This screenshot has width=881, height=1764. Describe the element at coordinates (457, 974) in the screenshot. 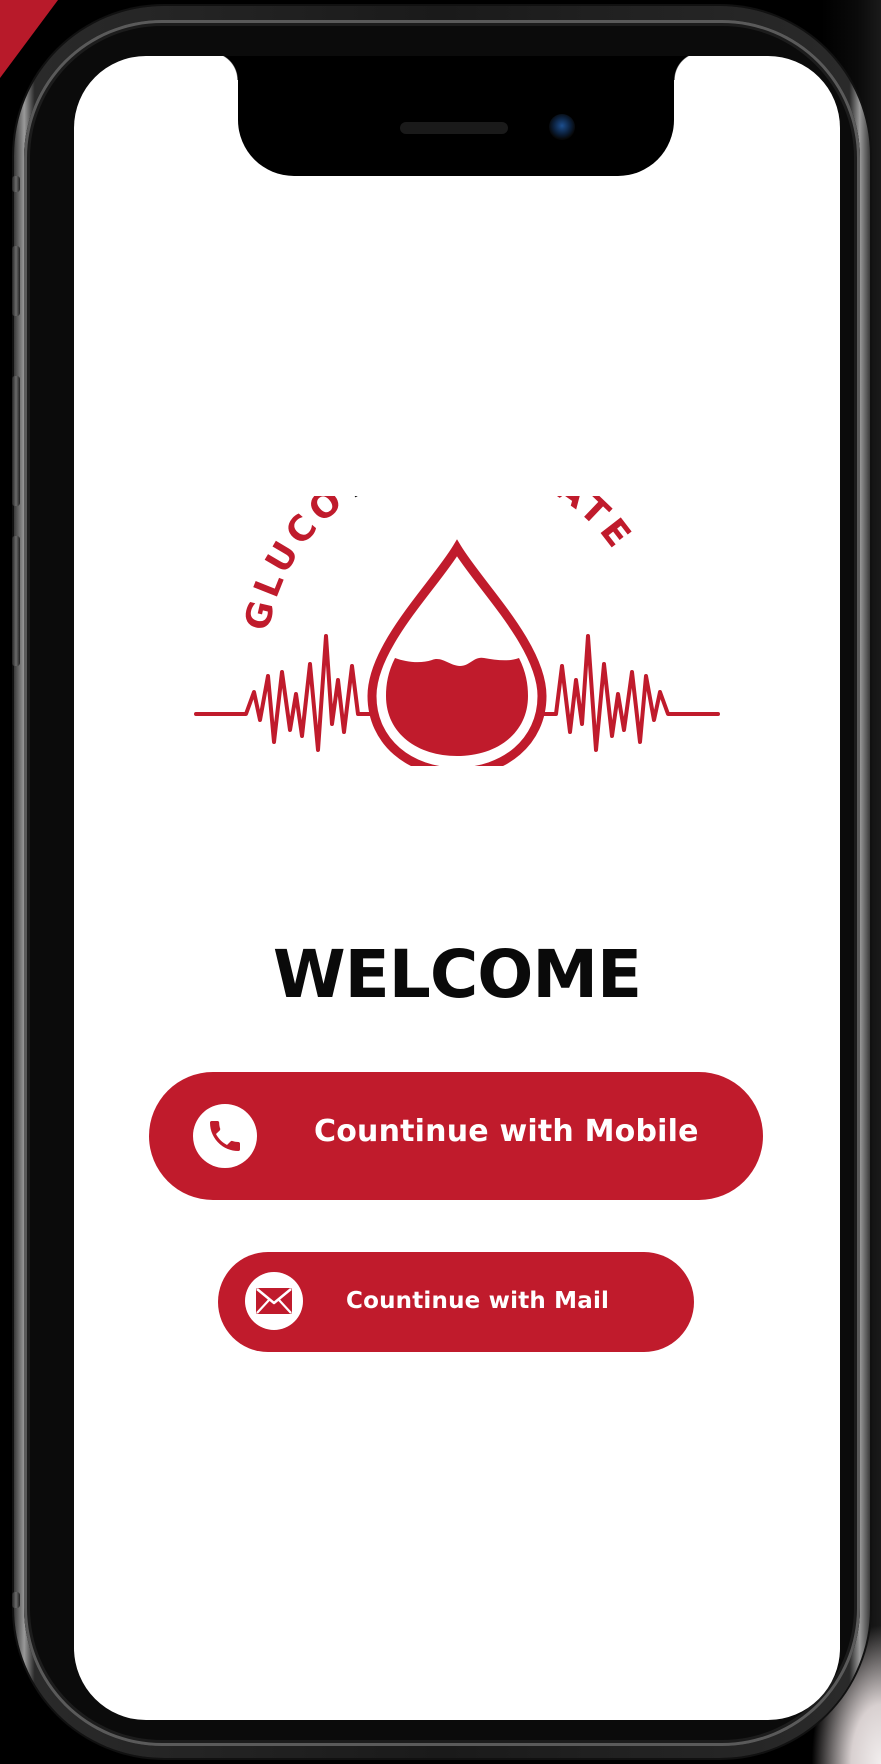

I see `welcome-title: WELCOME` at that location.